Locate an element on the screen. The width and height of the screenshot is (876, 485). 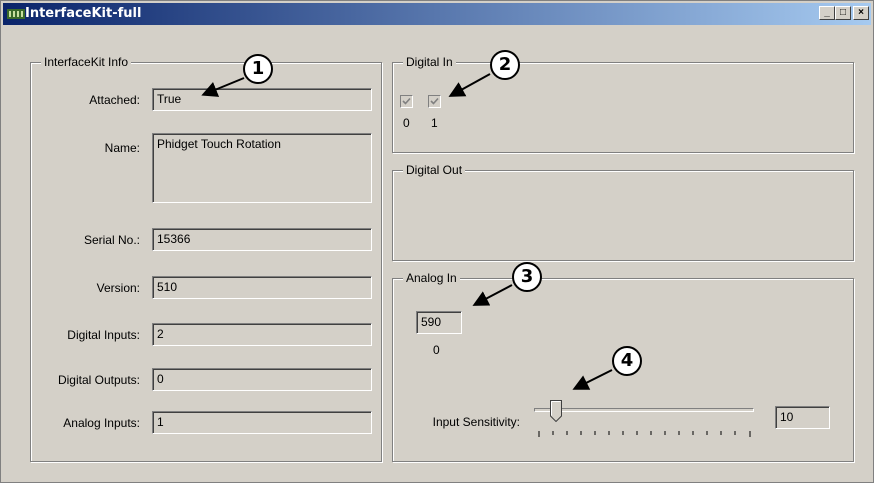
minimize-button: _ is located at coordinates (827, 13).